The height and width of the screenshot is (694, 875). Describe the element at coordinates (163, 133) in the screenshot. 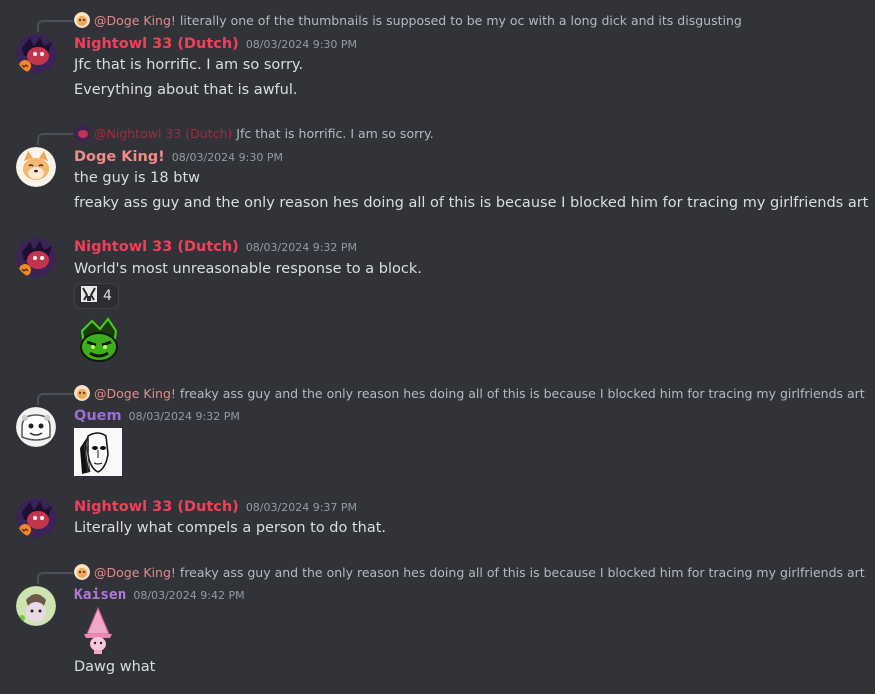

I see `reply-mention: @Nightowl 33 (Dutch)` at that location.